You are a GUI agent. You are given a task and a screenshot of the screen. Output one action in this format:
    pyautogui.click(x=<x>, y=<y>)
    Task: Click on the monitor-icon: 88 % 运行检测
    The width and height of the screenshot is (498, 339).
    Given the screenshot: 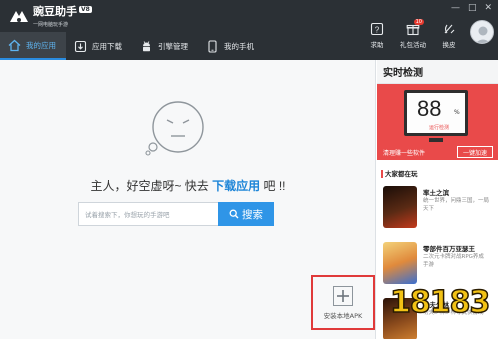 What is the action you would take?
    pyautogui.click(x=436, y=113)
    